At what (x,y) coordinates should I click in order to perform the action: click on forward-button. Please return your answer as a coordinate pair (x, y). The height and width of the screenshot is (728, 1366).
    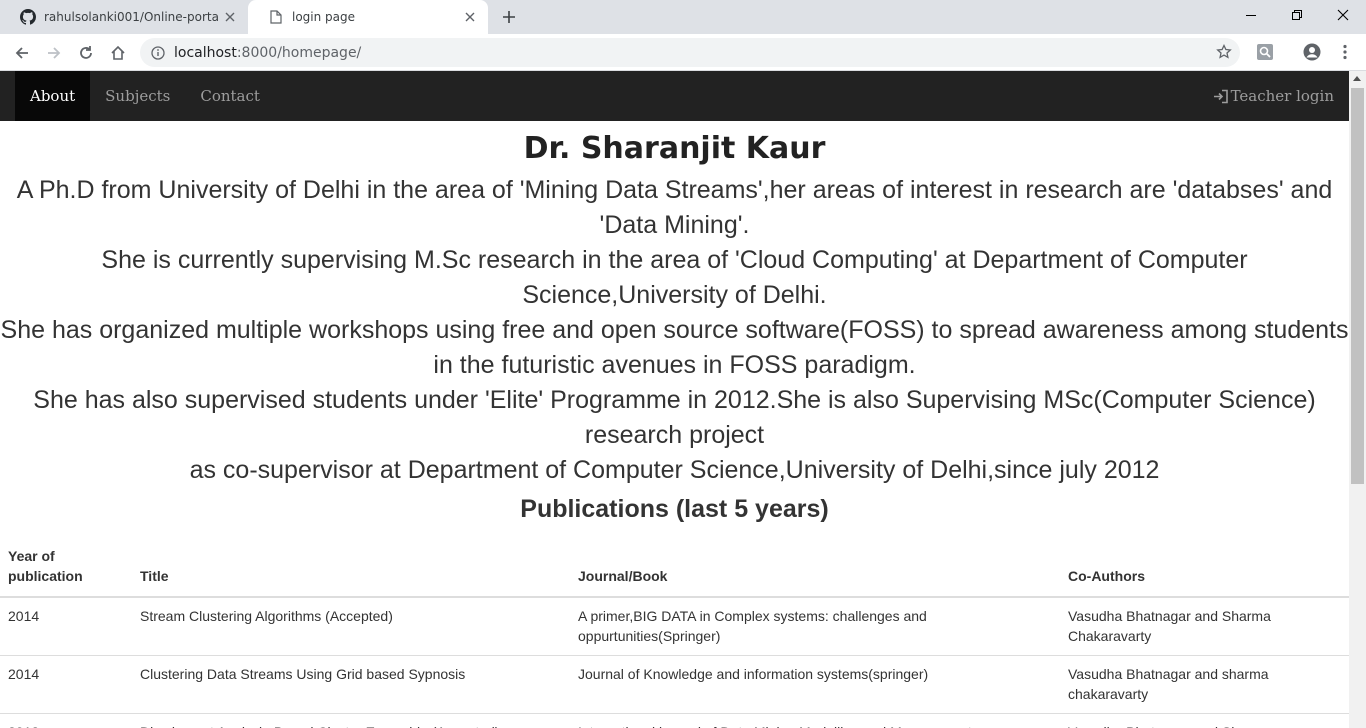
    Looking at the image, I should click on (54, 53).